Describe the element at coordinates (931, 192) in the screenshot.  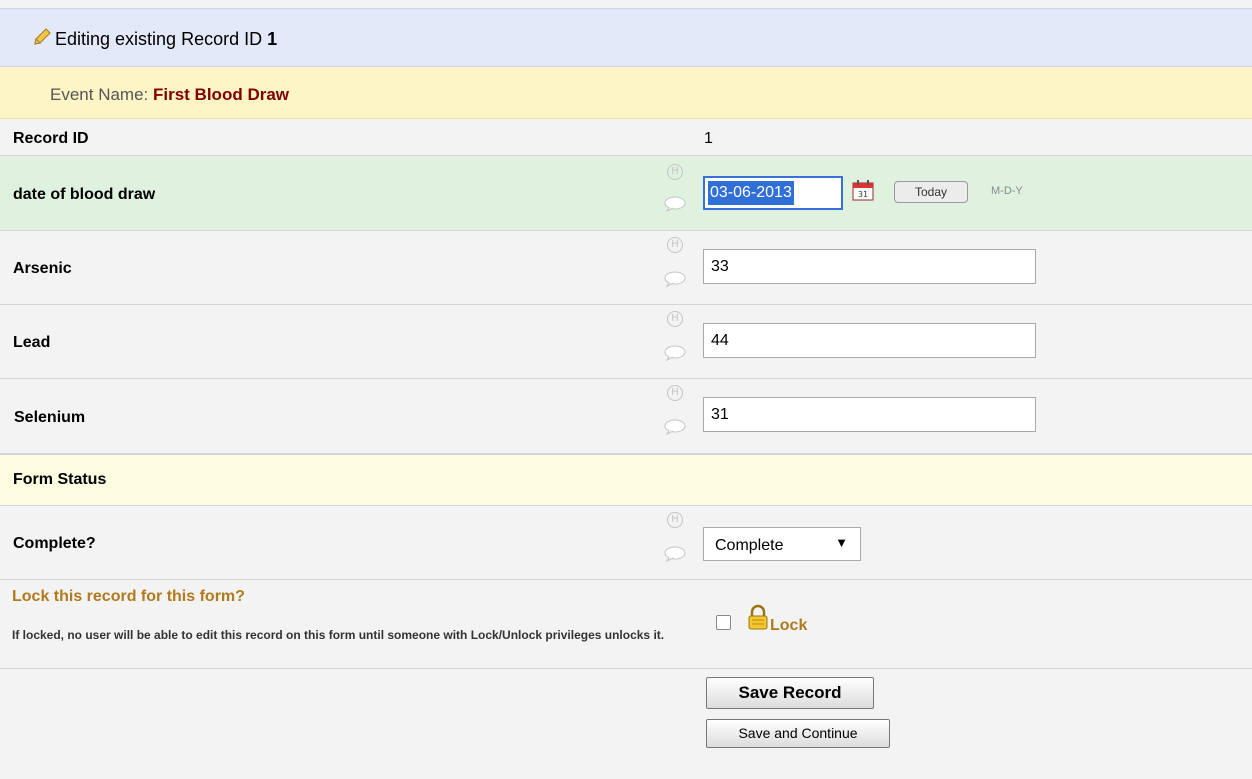
I see `today-button: Today` at that location.